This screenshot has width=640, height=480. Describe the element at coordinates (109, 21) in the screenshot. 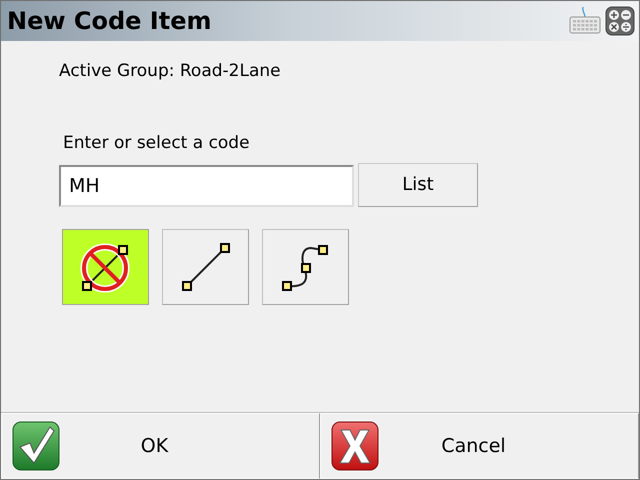

I see `window-title: New Code Item` at that location.